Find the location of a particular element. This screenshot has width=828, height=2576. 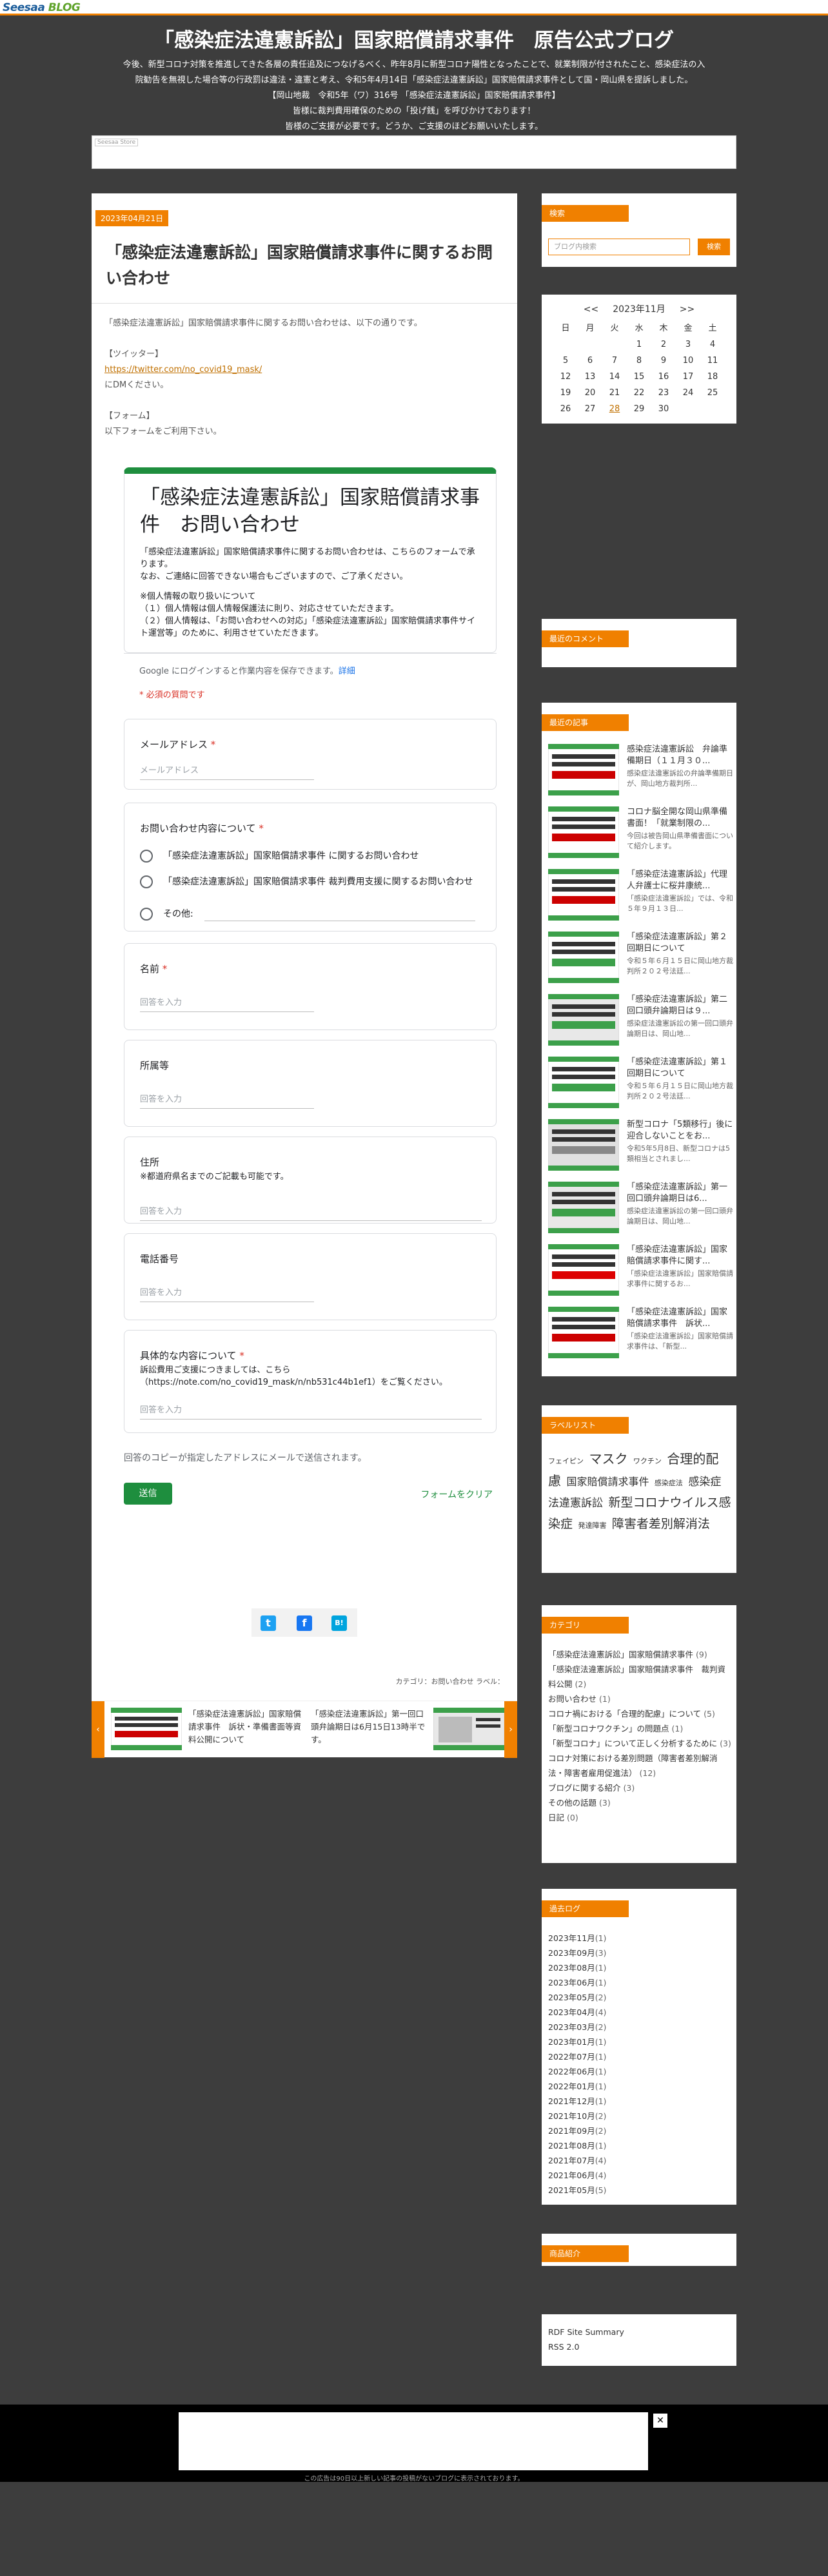

category-name: その他の話題 is located at coordinates (572, 1803).